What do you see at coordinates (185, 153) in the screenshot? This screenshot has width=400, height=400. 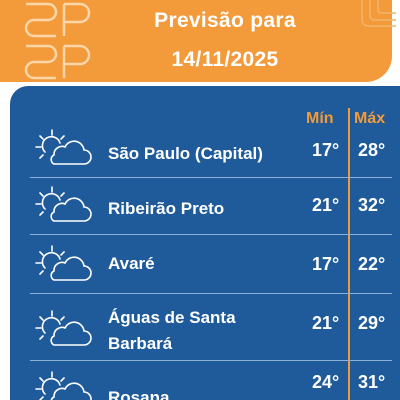 I see `city-name: São Paulo (Capital)` at bounding box center [185, 153].